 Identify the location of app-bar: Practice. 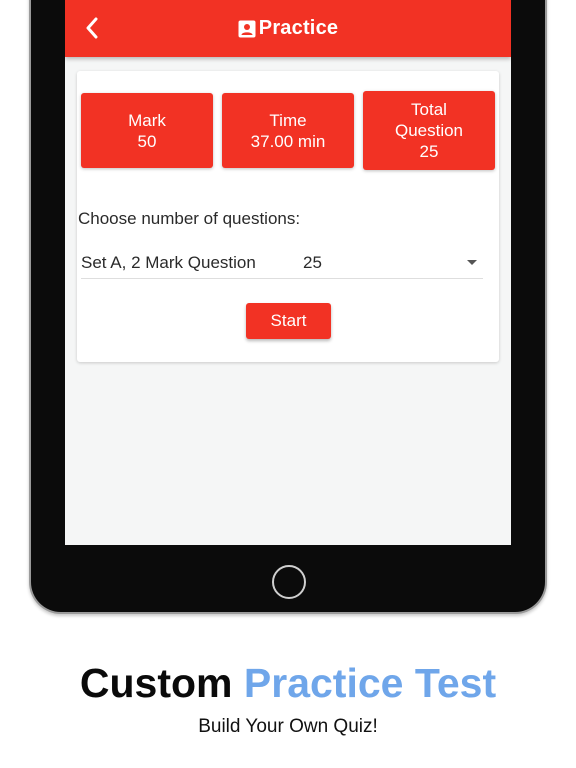
(288, 28).